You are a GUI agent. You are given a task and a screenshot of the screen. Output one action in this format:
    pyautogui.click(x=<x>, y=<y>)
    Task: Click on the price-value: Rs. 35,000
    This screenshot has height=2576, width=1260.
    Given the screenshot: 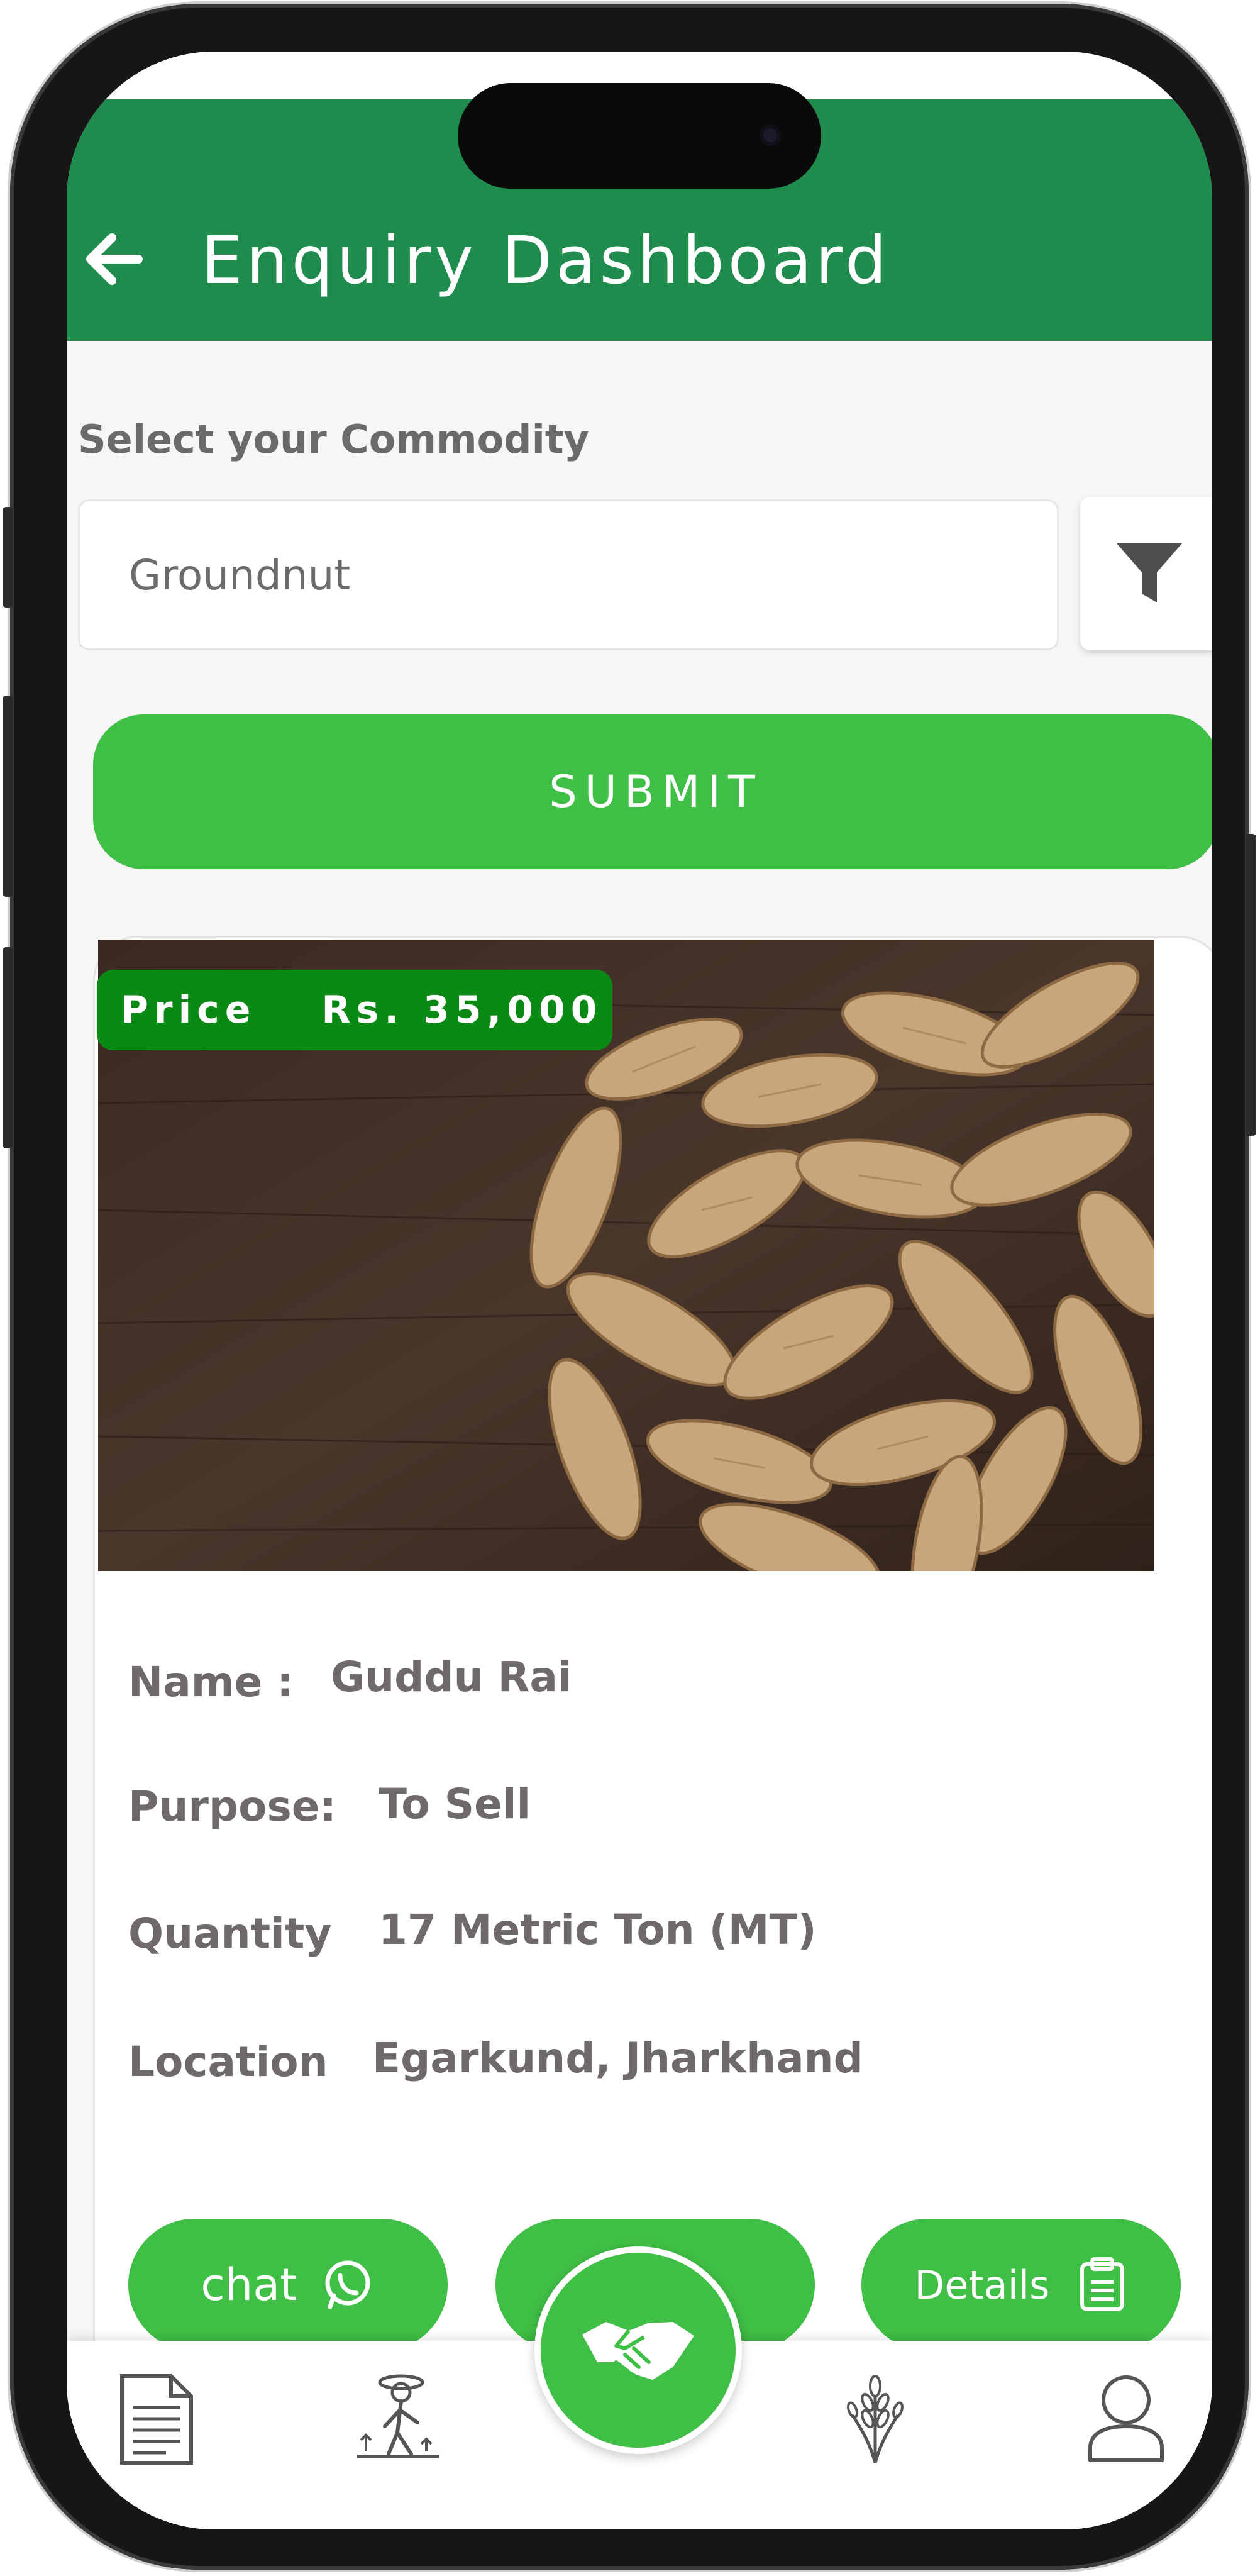 What is the action you would take?
    pyautogui.click(x=462, y=1010)
    